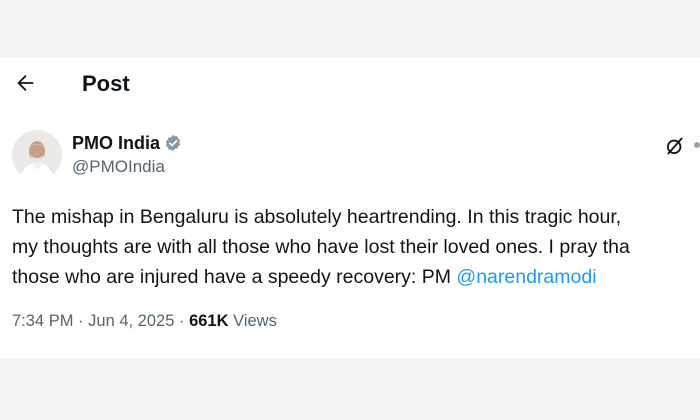 The height and width of the screenshot is (420, 700). Describe the element at coordinates (350, 84) in the screenshot. I see `post-header: Post` at that location.